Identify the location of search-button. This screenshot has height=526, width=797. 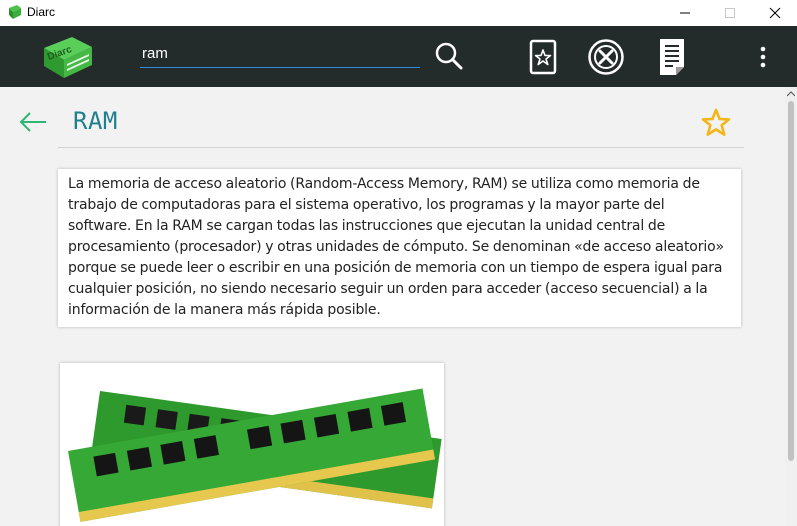
(449, 56).